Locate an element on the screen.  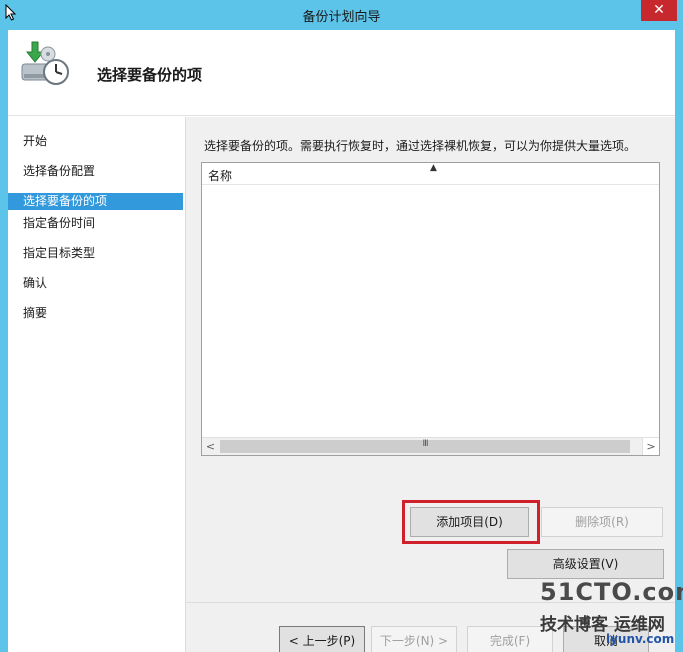
remove-item-button: 删除项(R) is located at coordinates (602, 522).